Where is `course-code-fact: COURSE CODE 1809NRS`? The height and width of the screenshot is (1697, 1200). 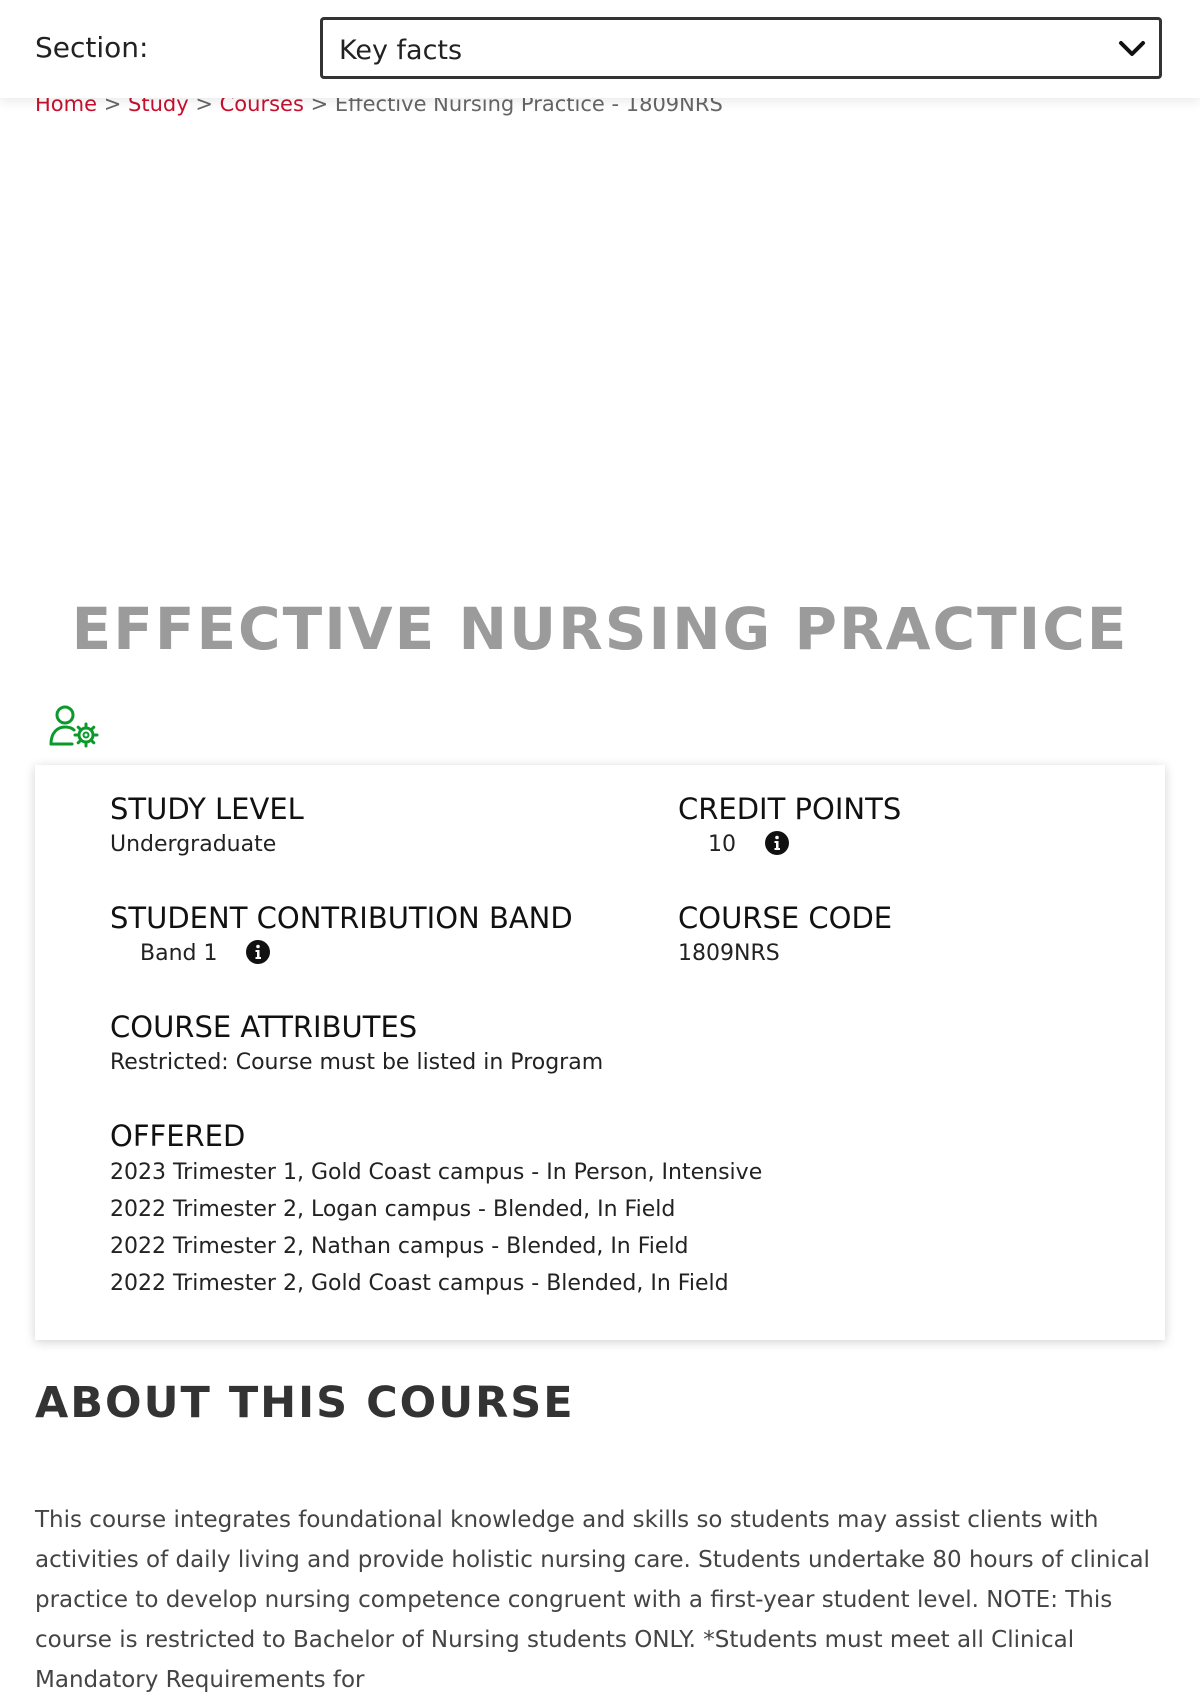 course-code-fact: COURSE CODE 1809NRS is located at coordinates (785, 936).